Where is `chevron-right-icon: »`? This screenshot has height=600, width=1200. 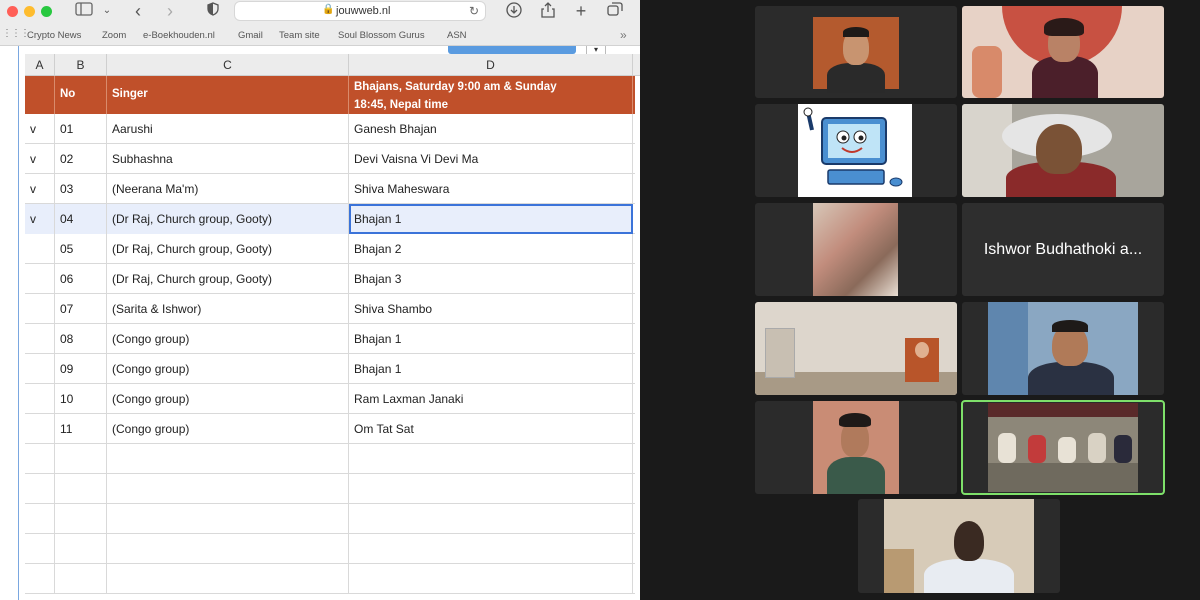 chevron-right-icon: » is located at coordinates (623, 35).